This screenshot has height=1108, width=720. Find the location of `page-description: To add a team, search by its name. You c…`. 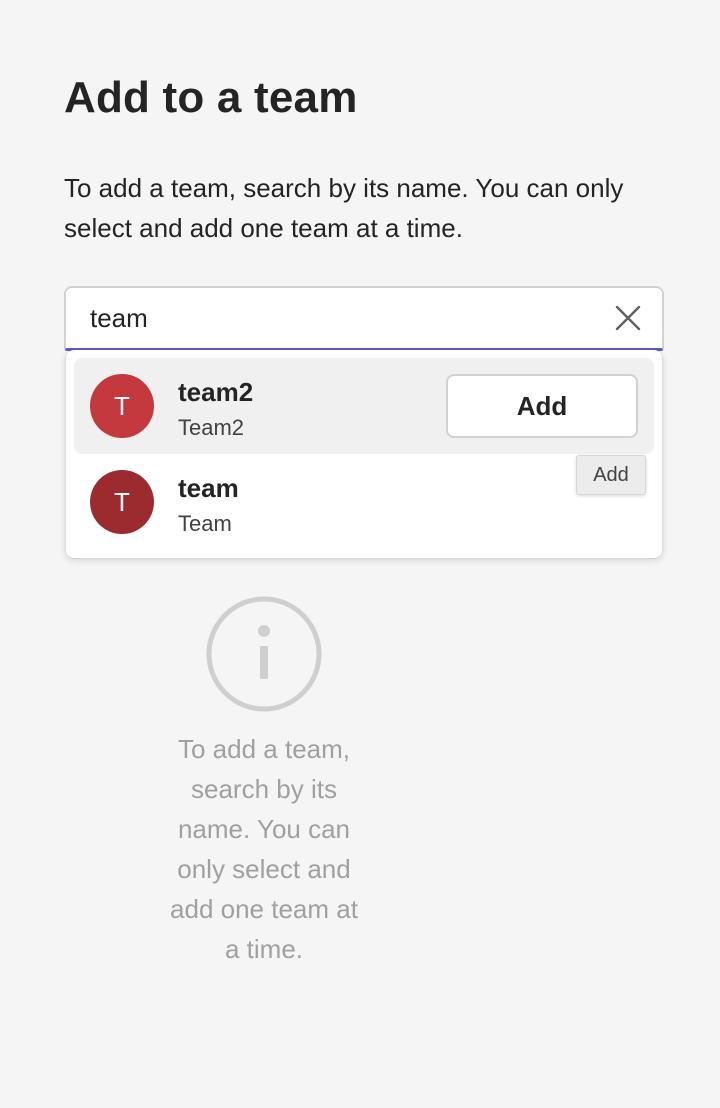

page-description: To add a team, search by its name. You c… is located at coordinates (344, 208).